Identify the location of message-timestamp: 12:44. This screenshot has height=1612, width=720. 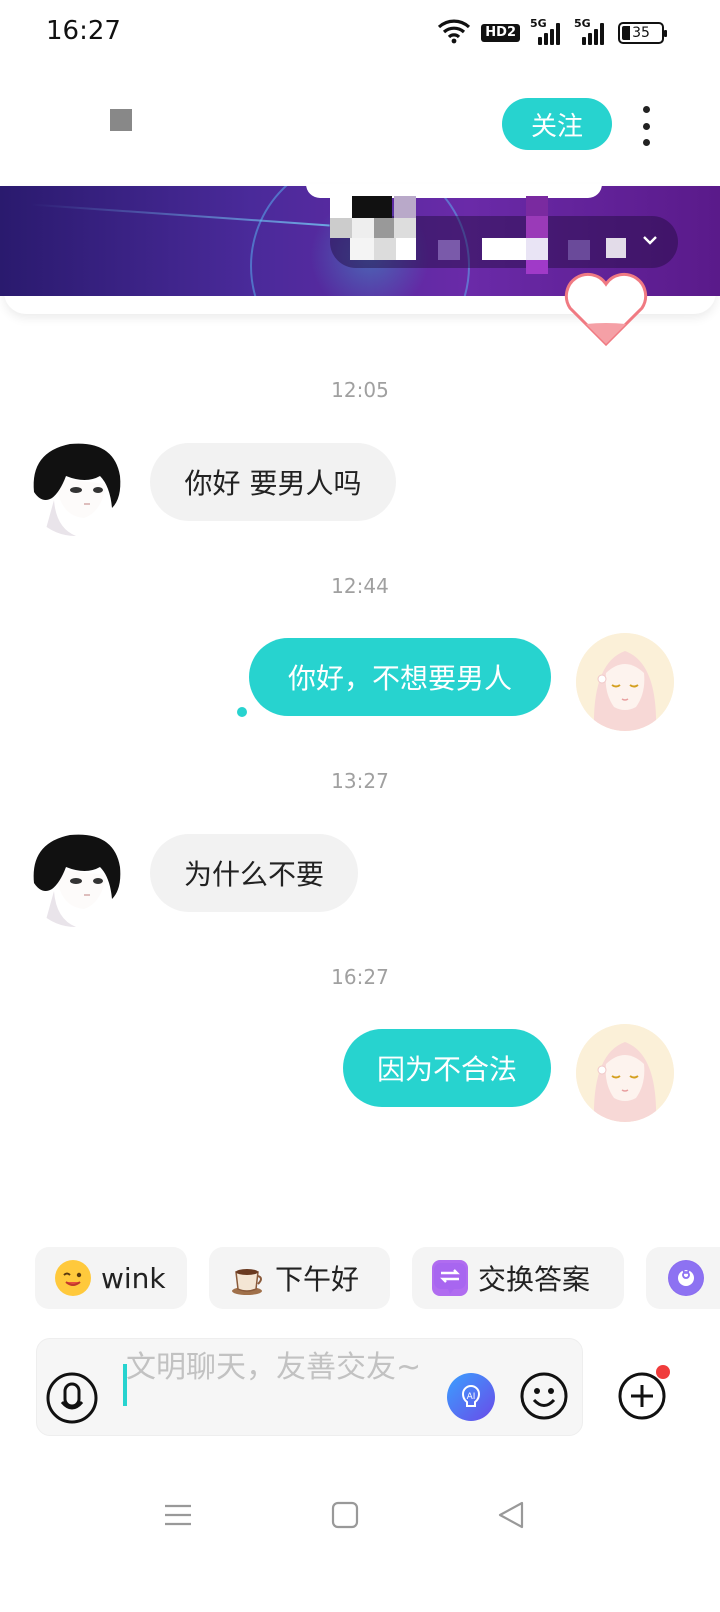
(360, 586).